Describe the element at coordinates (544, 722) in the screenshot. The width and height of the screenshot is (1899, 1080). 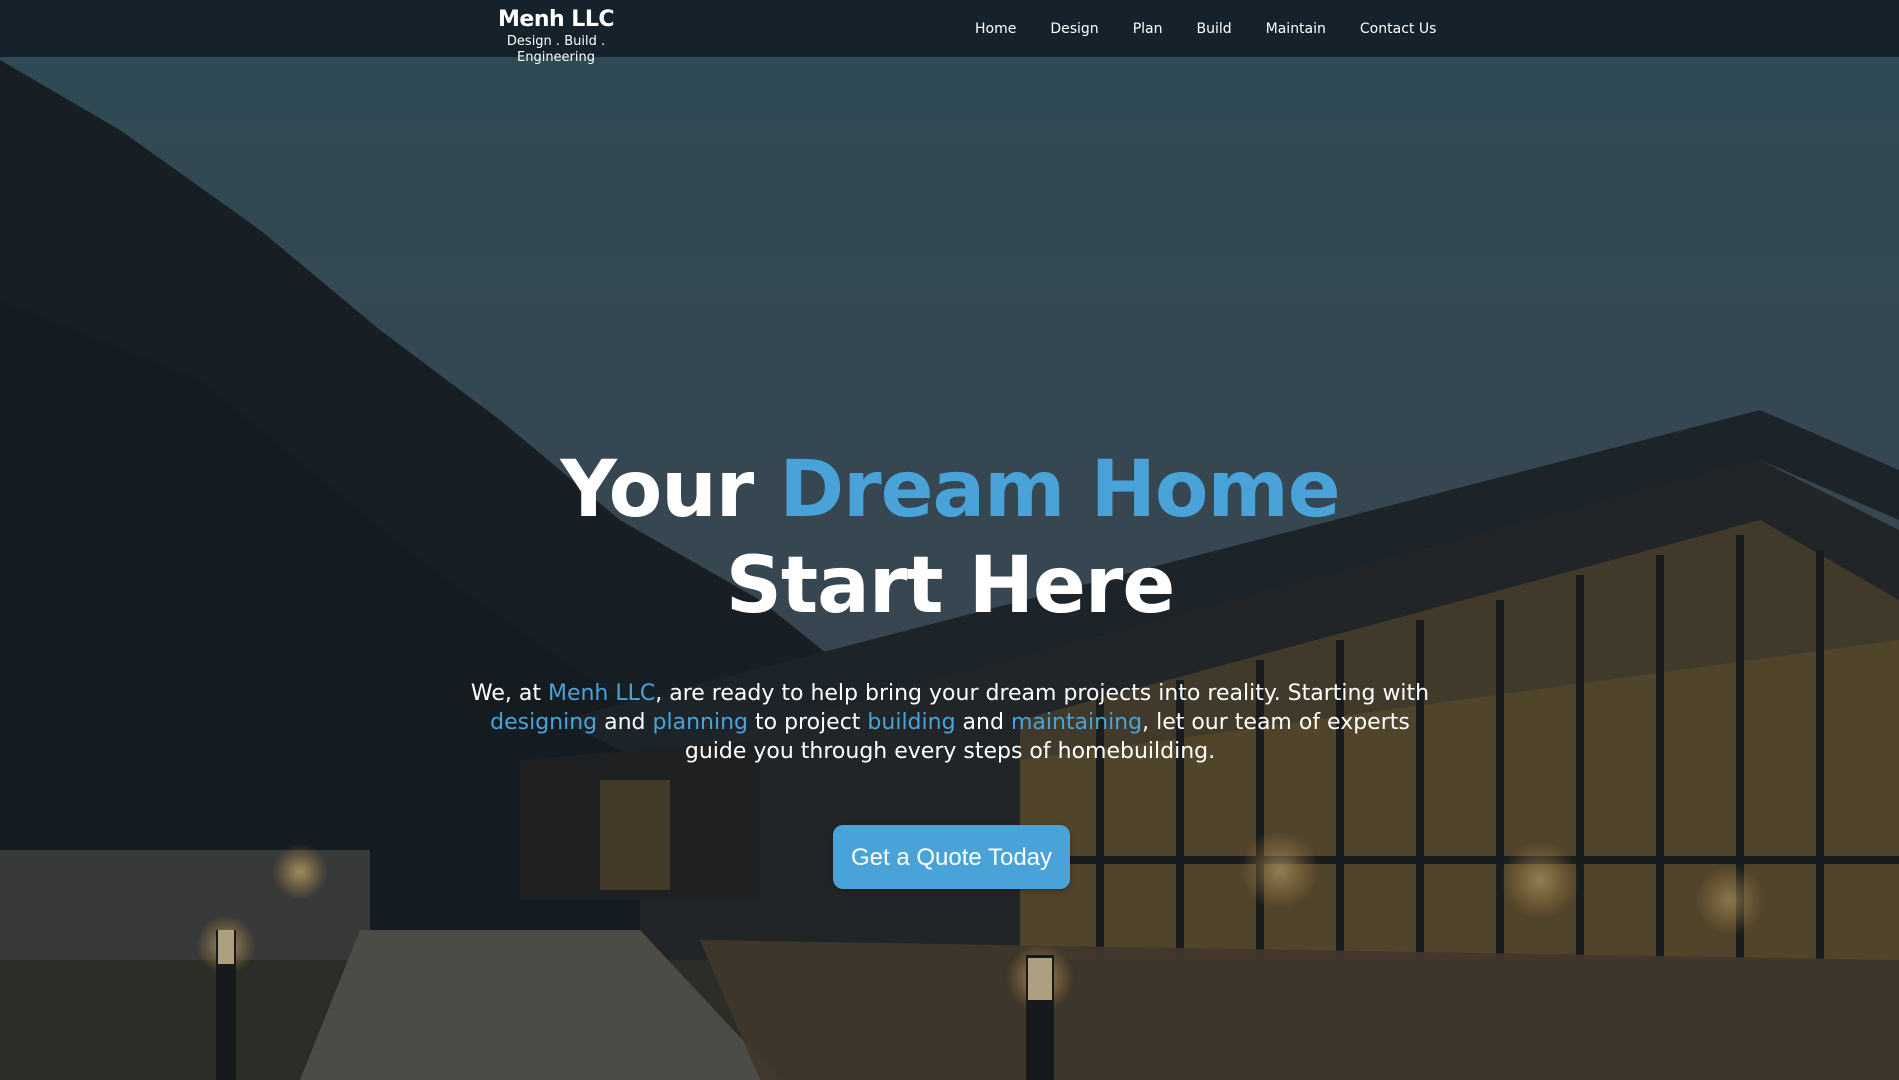
I see `intro-accent-designing: designing` at that location.